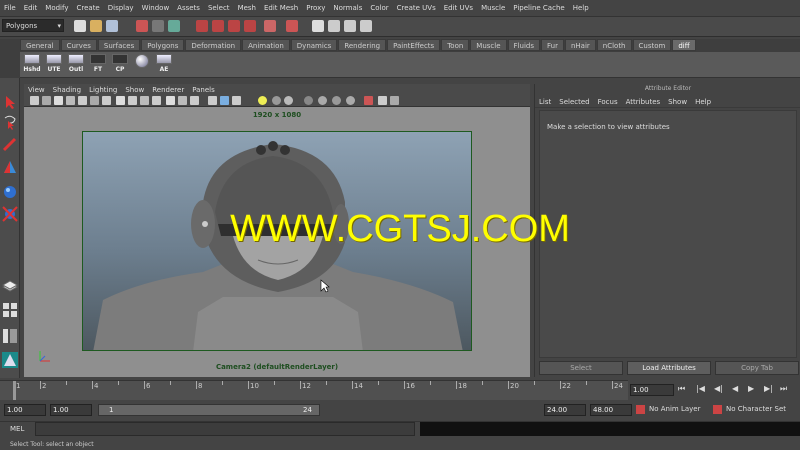  What do you see at coordinates (188, 8) in the screenshot?
I see `menu-assets: Assets` at bounding box center [188, 8].